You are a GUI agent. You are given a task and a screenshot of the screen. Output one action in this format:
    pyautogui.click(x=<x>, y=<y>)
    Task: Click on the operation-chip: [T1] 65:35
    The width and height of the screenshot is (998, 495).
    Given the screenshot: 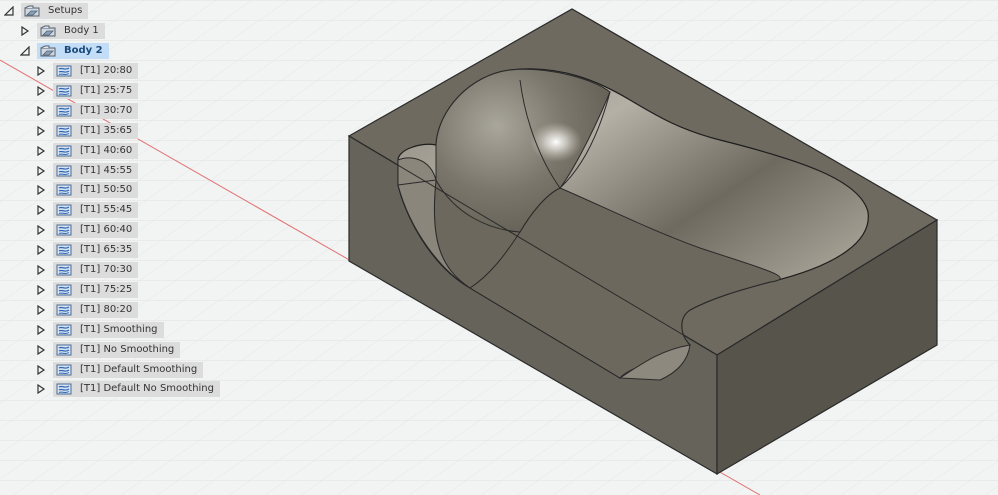 What is the action you would take?
    pyautogui.click(x=96, y=250)
    